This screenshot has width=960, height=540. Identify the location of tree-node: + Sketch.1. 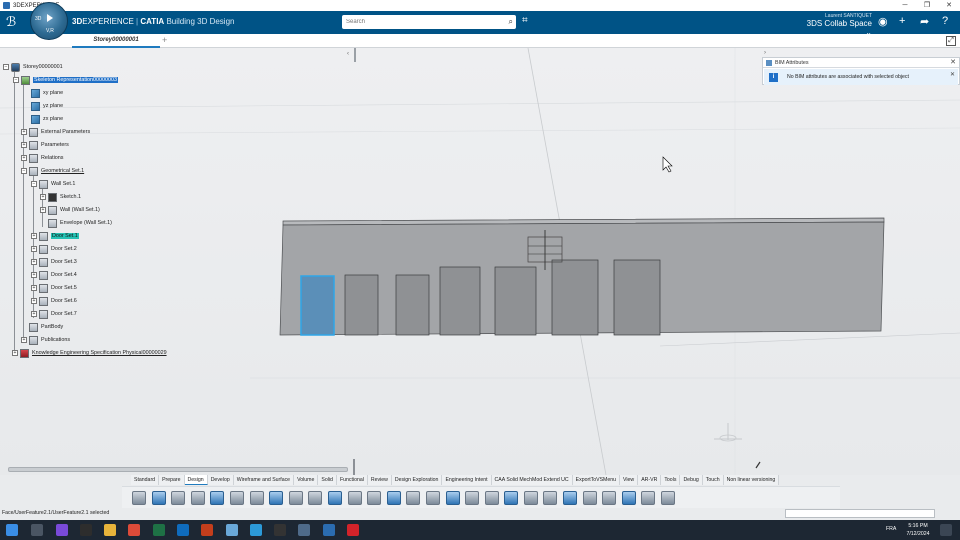
(60, 197).